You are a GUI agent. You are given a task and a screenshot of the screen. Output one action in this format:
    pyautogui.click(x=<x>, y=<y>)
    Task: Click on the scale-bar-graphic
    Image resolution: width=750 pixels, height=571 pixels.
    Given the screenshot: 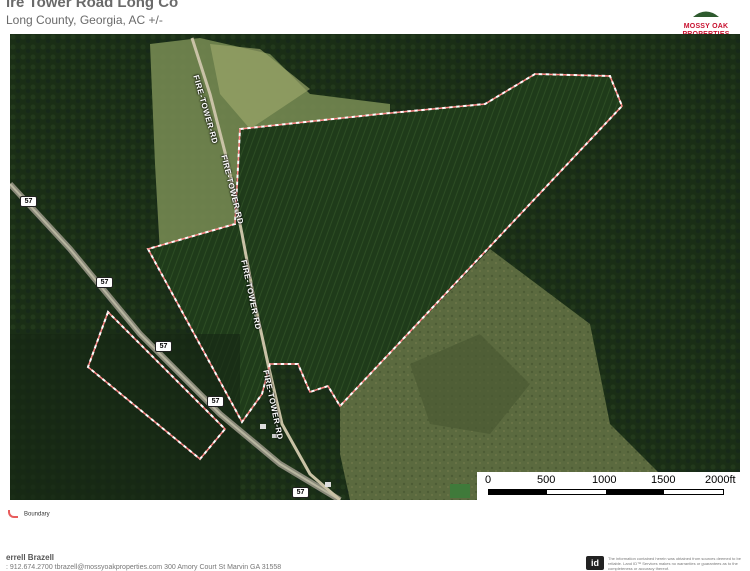 What is the action you would take?
    pyautogui.click(x=606, y=492)
    